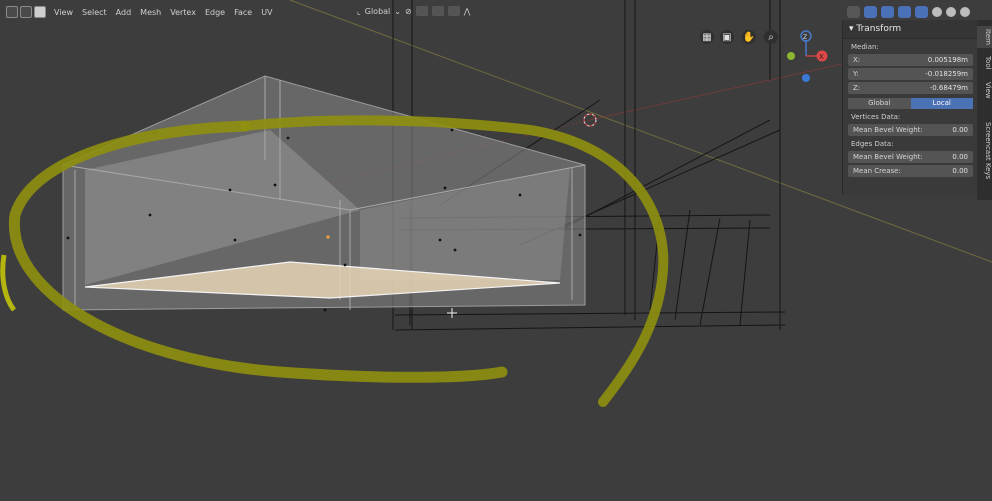 The height and width of the screenshot is (501, 992). What do you see at coordinates (397, 11) in the screenshot?
I see `chevron-down-icon: ⌄` at bounding box center [397, 11].